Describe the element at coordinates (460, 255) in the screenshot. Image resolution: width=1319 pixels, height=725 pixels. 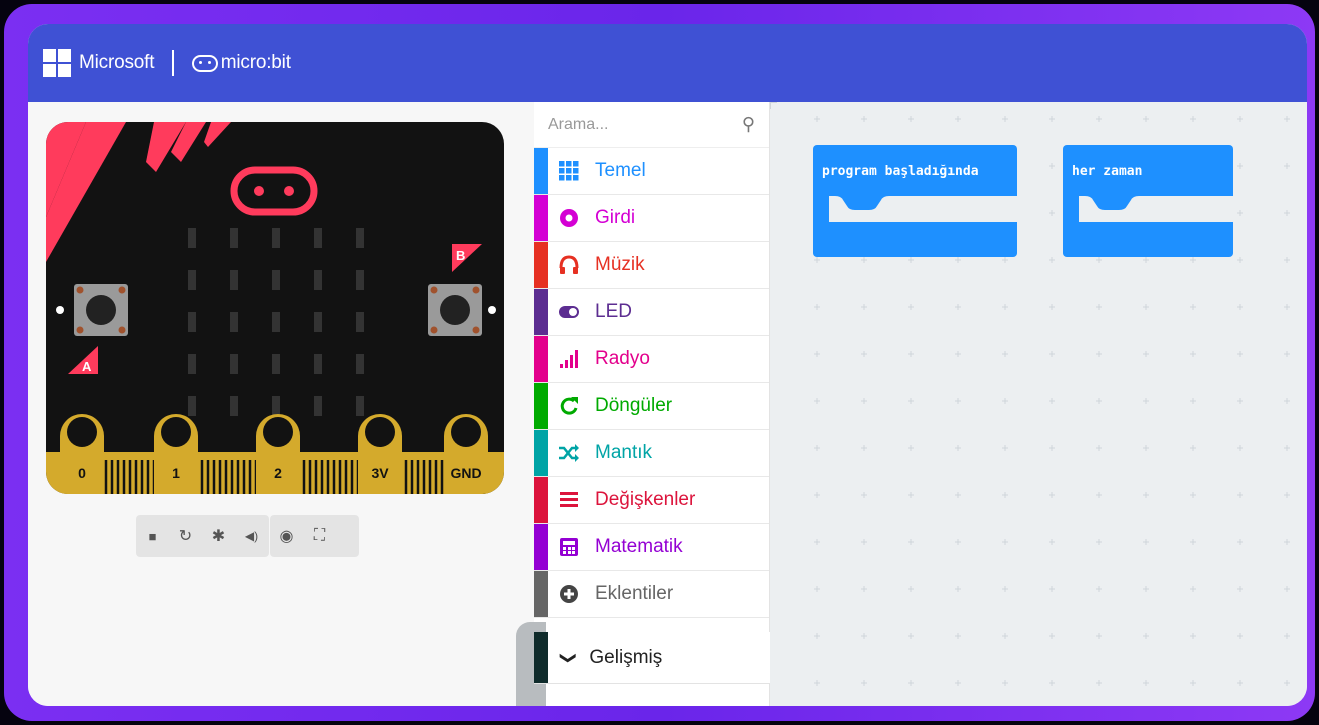
I see `button-b-label: B` at that location.